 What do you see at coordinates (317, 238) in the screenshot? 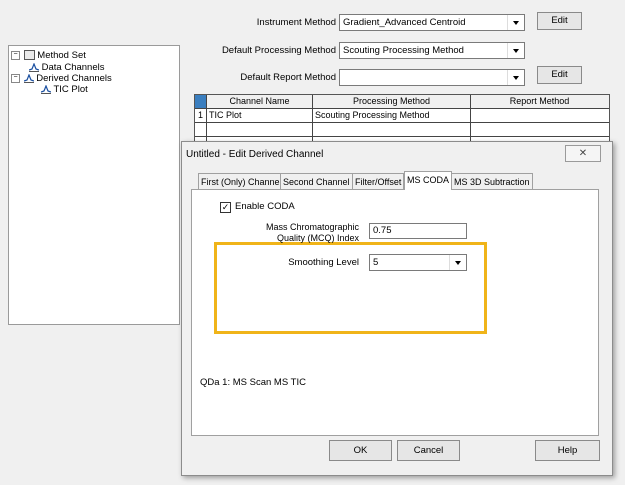
I see `mcq-label-line2: Quality (MCQ) Index` at bounding box center [317, 238].